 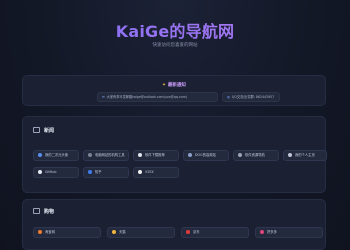 I want to click on link-card: V2EX, so click(x=156, y=172).